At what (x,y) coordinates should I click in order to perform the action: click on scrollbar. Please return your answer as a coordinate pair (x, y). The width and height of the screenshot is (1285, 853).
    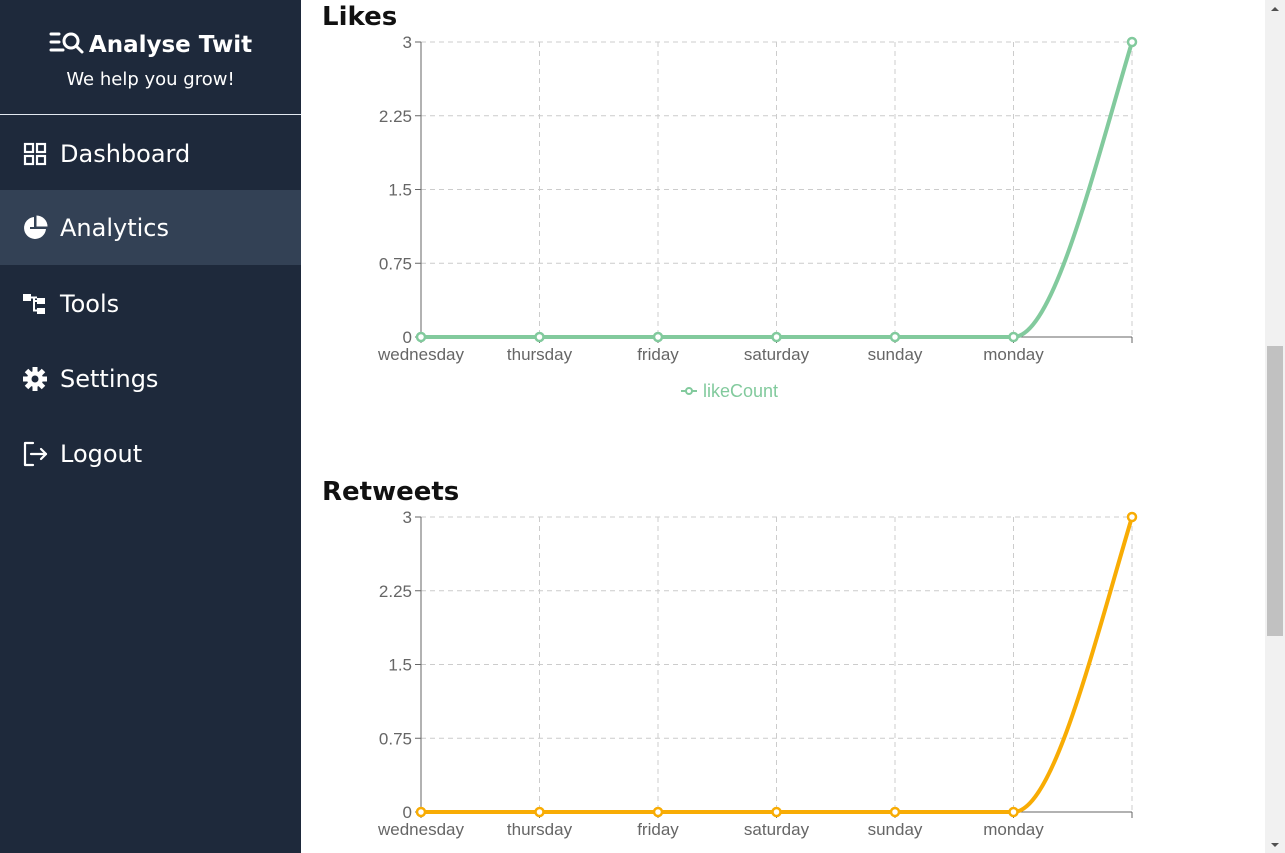
    Looking at the image, I should click on (1275, 426).